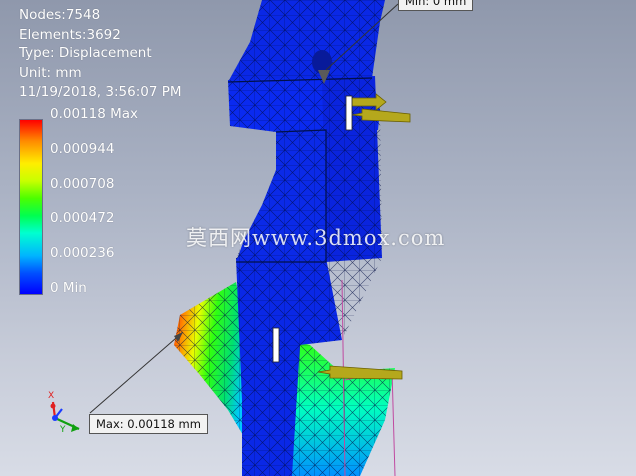 Image resolution: width=636 pixels, height=476 pixels. Describe the element at coordinates (50, 73) in the screenshot. I see `info-unit: Unit: mm` at that location.